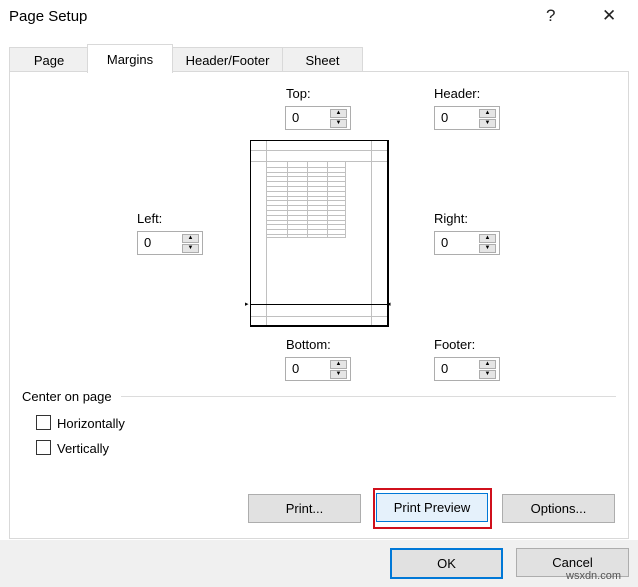 The image size is (638, 587). I want to click on horizontally-label: Horizontally, so click(91, 423).